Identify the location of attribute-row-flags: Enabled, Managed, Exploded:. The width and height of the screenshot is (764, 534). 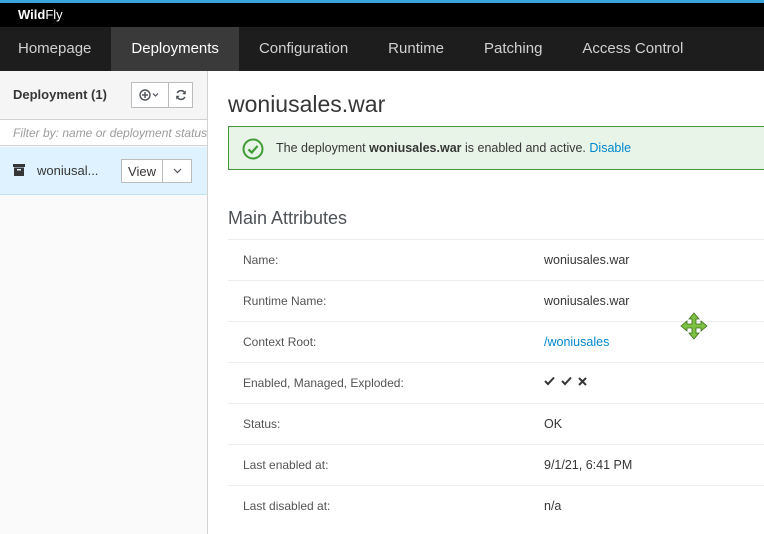
(496, 382).